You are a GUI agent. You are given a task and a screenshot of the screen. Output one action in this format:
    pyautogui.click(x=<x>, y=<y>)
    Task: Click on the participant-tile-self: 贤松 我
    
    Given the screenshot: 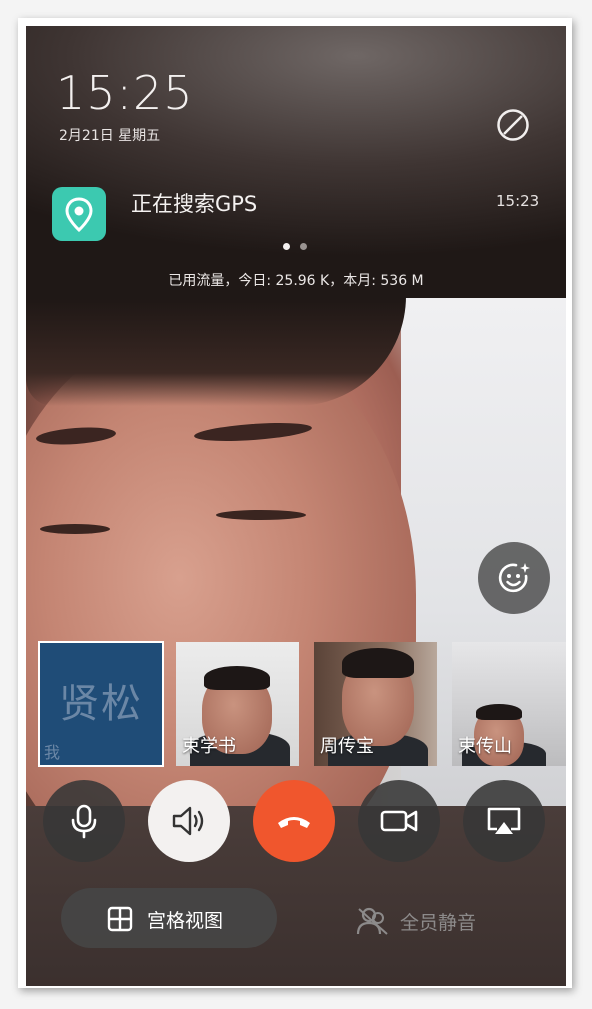 What is the action you would take?
    pyautogui.click(x=101, y=704)
    